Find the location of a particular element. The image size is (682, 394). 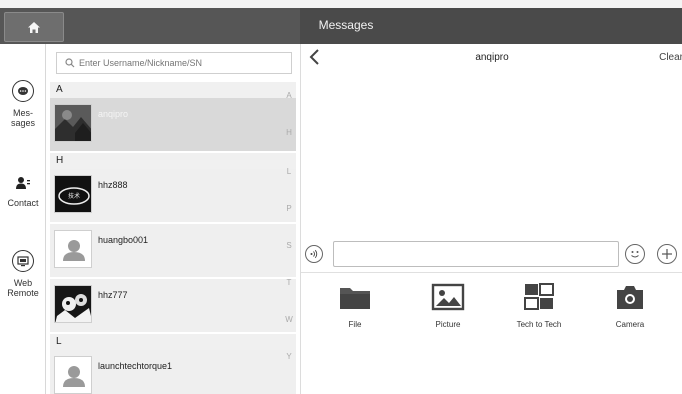

emoji-button is located at coordinates (635, 254).